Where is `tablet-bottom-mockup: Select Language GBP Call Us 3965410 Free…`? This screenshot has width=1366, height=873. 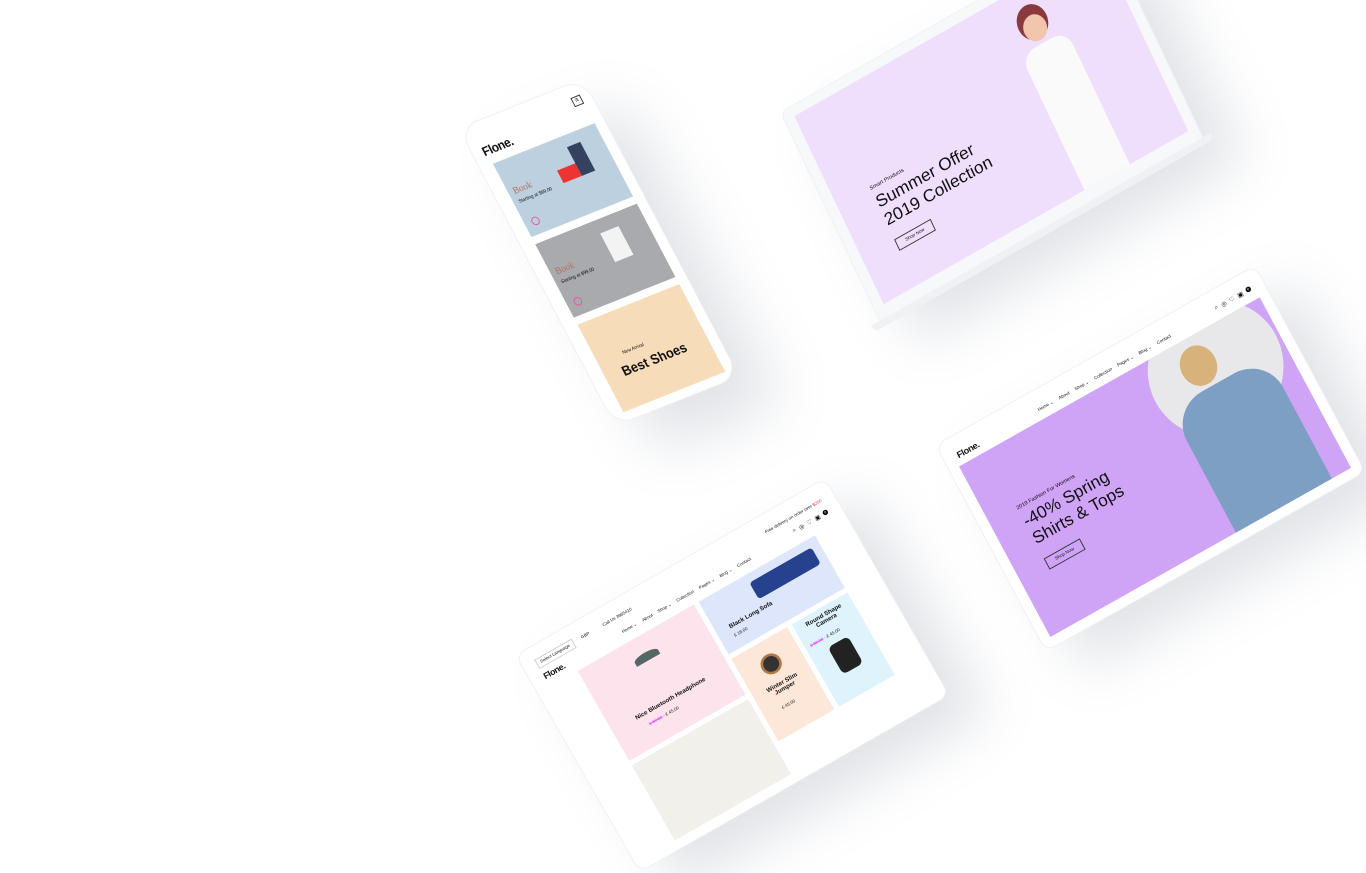 tablet-bottom-mockup: Select Language GBP Call Us 3965410 Free… is located at coordinates (732, 675).